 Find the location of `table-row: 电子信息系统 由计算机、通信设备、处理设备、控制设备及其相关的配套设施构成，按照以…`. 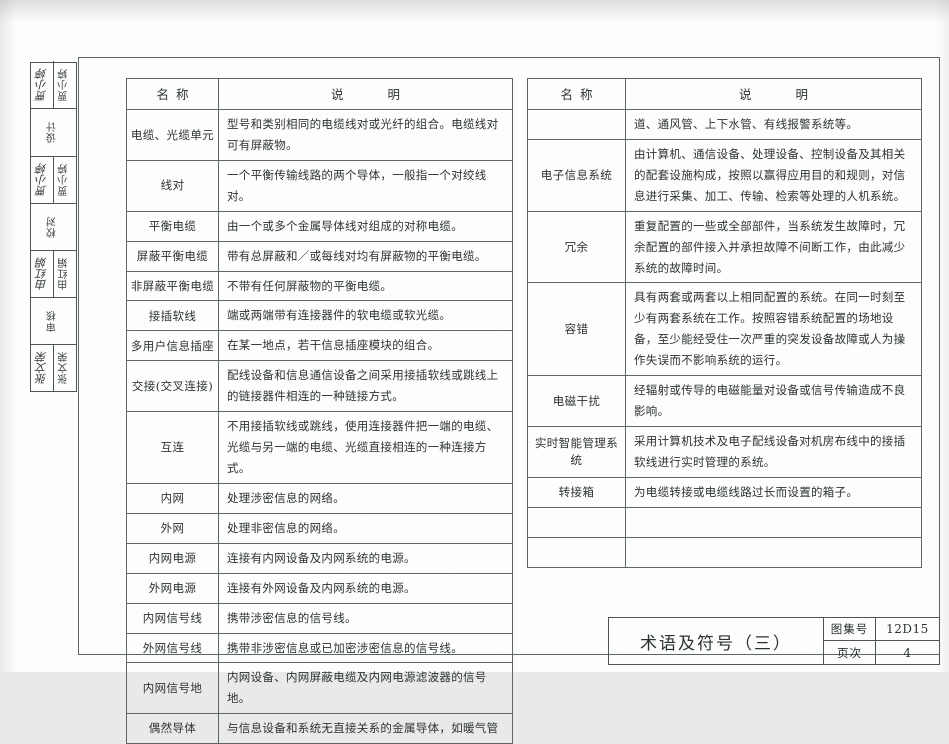

table-row: 电子信息系统 由计算机、通信设备、处理设备、控制设备及其相关的配套设施构成，按照以… is located at coordinates (724, 175).